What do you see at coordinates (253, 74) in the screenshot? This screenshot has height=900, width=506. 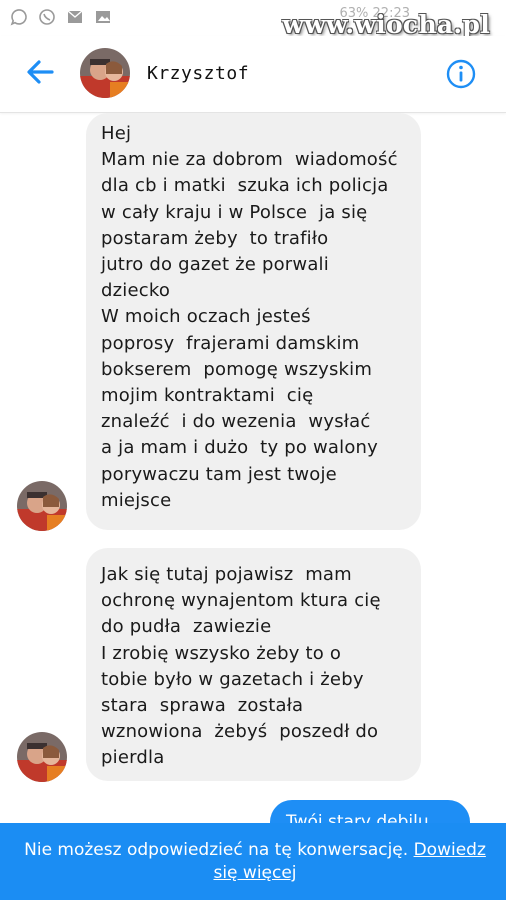 I see `conversation-header: Krzysztof` at bounding box center [253, 74].